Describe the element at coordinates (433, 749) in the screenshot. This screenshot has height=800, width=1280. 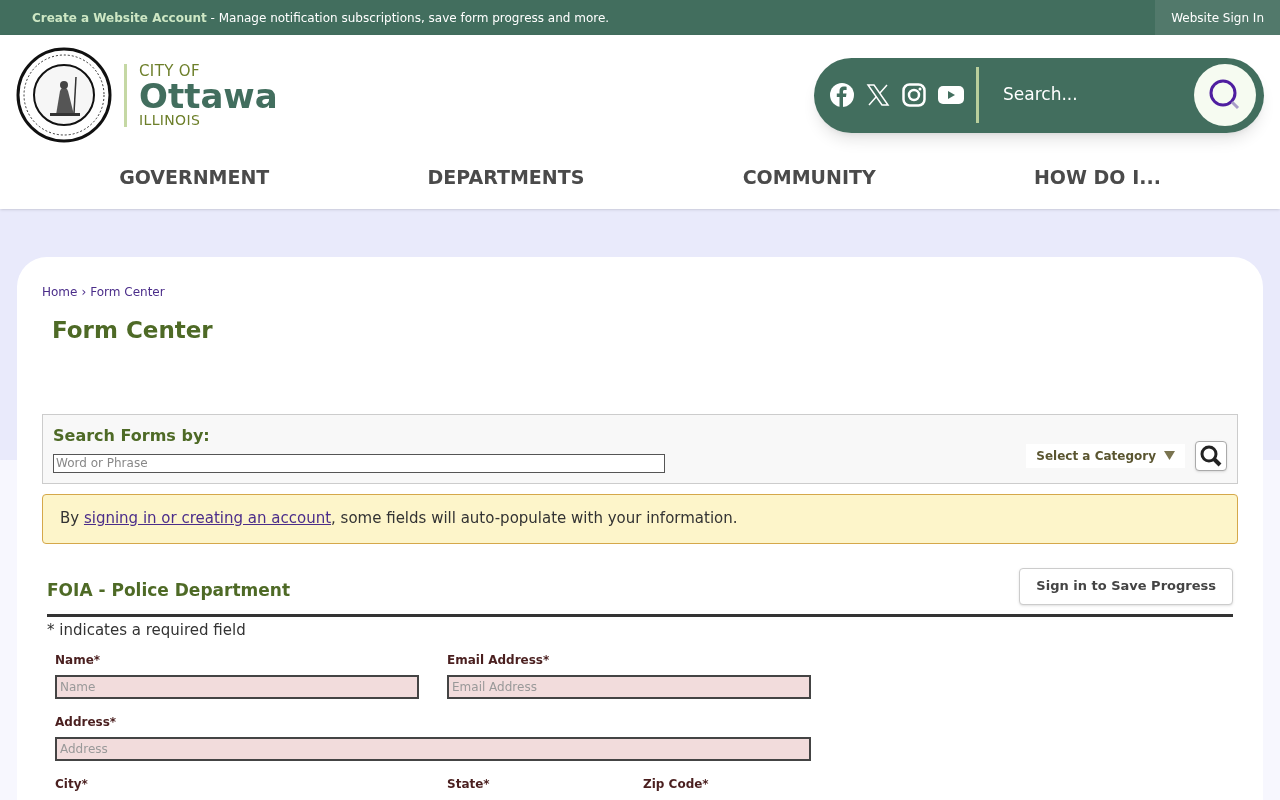
I see `text-field: Address` at that location.